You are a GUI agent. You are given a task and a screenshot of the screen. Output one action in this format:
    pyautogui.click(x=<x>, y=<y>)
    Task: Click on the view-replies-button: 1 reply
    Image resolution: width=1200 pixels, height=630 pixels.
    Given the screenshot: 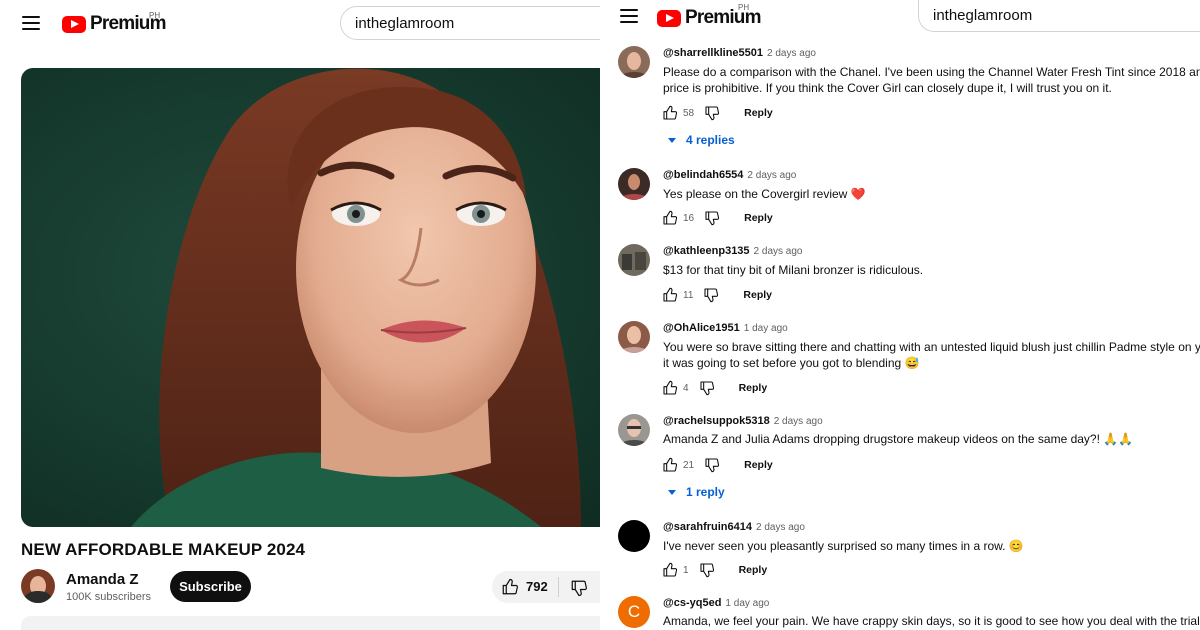 What is the action you would take?
    pyautogui.click(x=696, y=492)
    